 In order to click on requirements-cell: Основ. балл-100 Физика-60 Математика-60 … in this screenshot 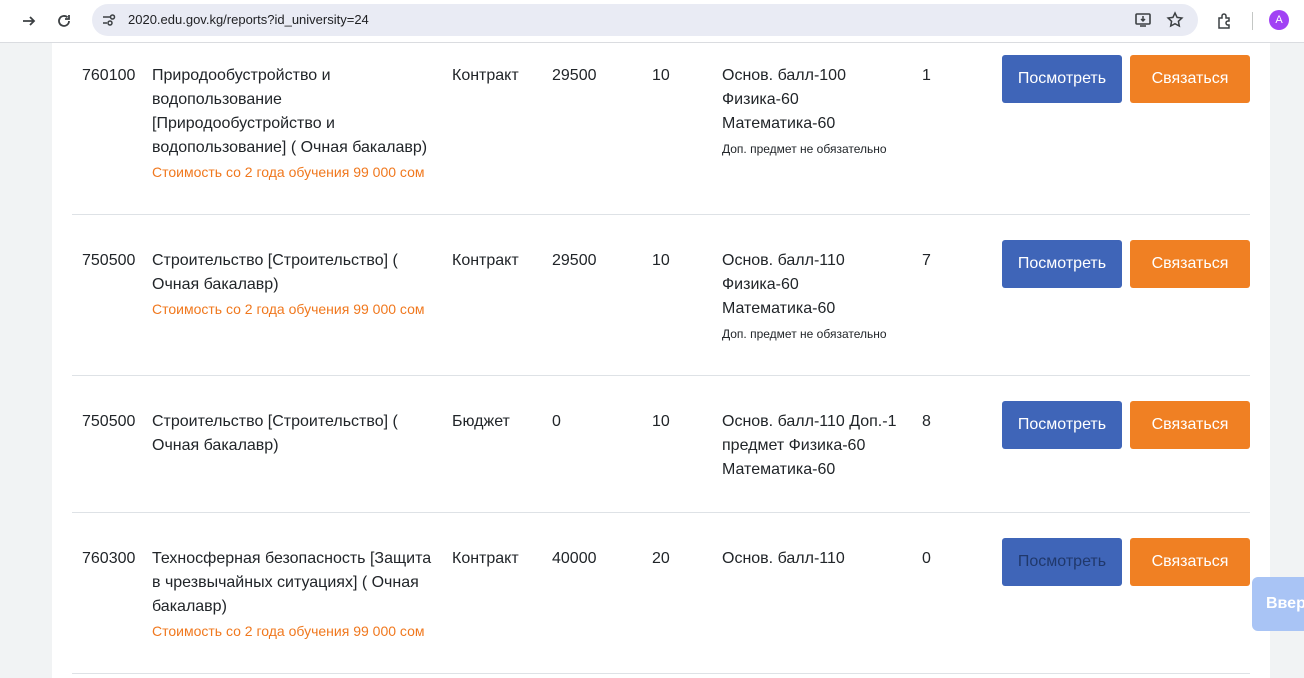, I will do `click(804, 113)`.